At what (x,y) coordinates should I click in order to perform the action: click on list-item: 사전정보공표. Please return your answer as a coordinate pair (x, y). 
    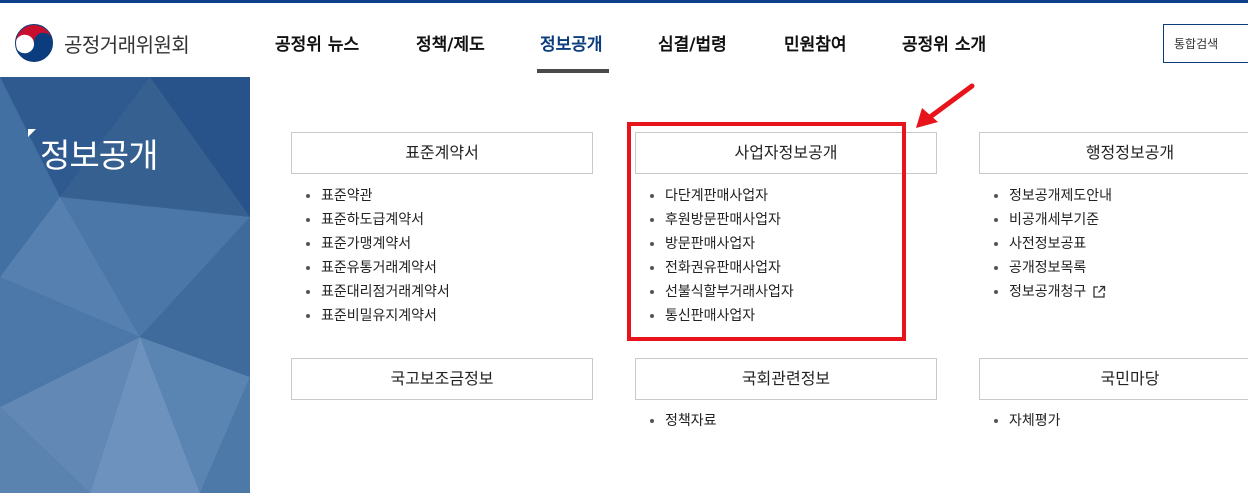
    Looking at the image, I should click on (1053, 244).